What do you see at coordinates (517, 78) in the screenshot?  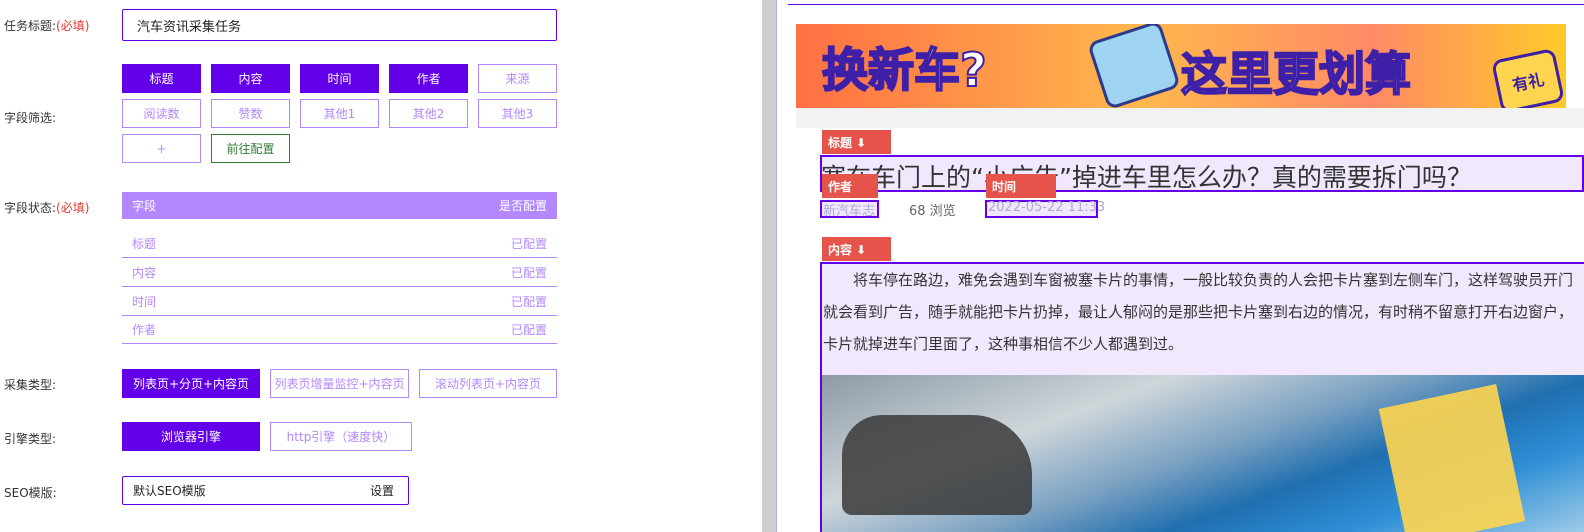 I see `field-chip-source: 来源` at bounding box center [517, 78].